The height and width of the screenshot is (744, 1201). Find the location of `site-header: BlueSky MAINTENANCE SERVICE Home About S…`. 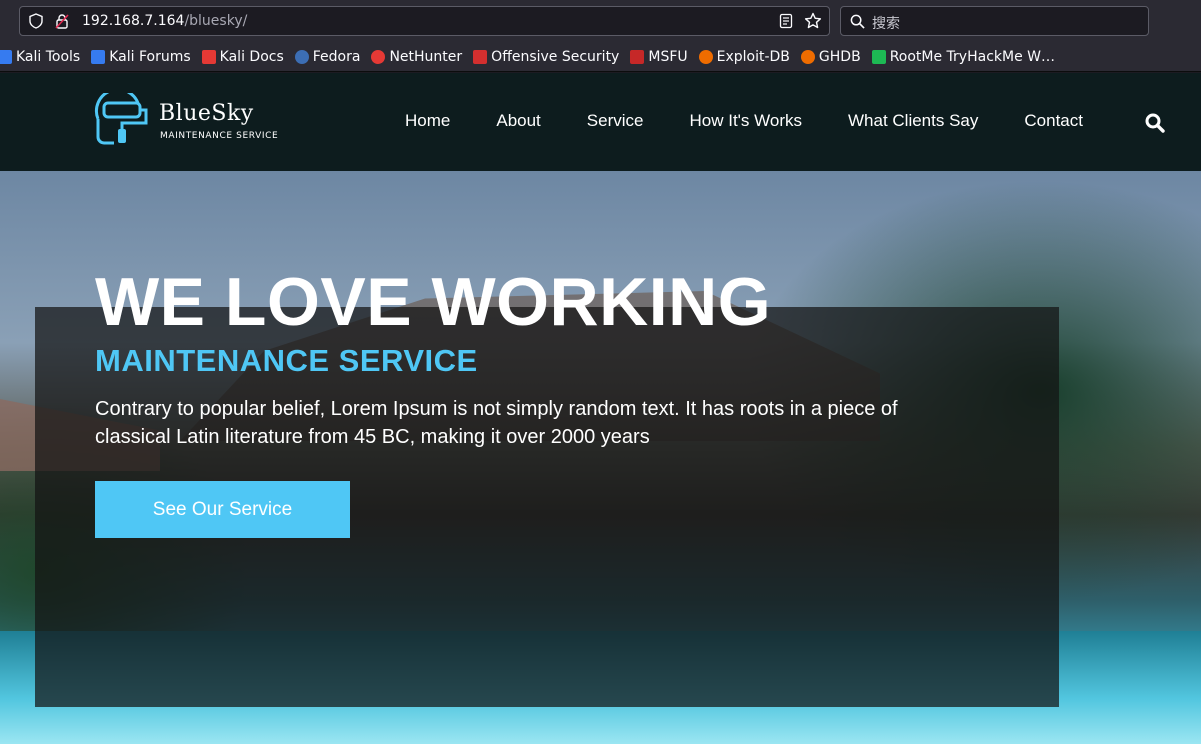

site-header: BlueSky MAINTENANCE SERVICE Home About S… is located at coordinates (600, 122).